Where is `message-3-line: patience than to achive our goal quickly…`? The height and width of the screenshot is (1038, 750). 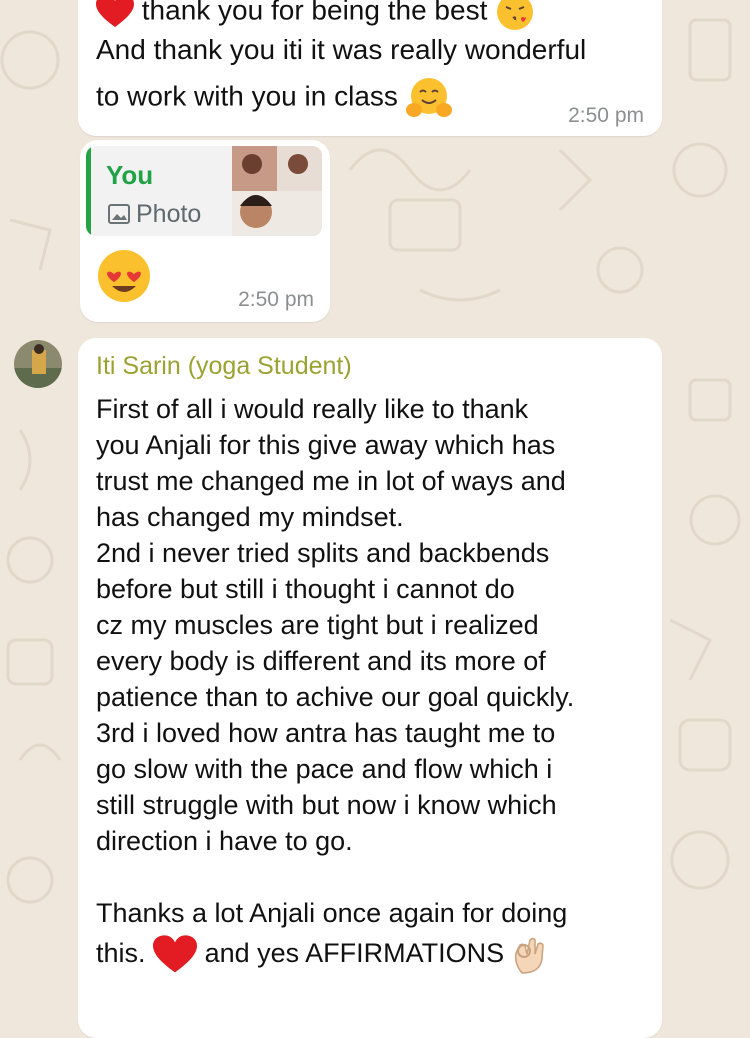
message-3-line: patience than to achive our goal quickly… is located at coordinates (335, 697).